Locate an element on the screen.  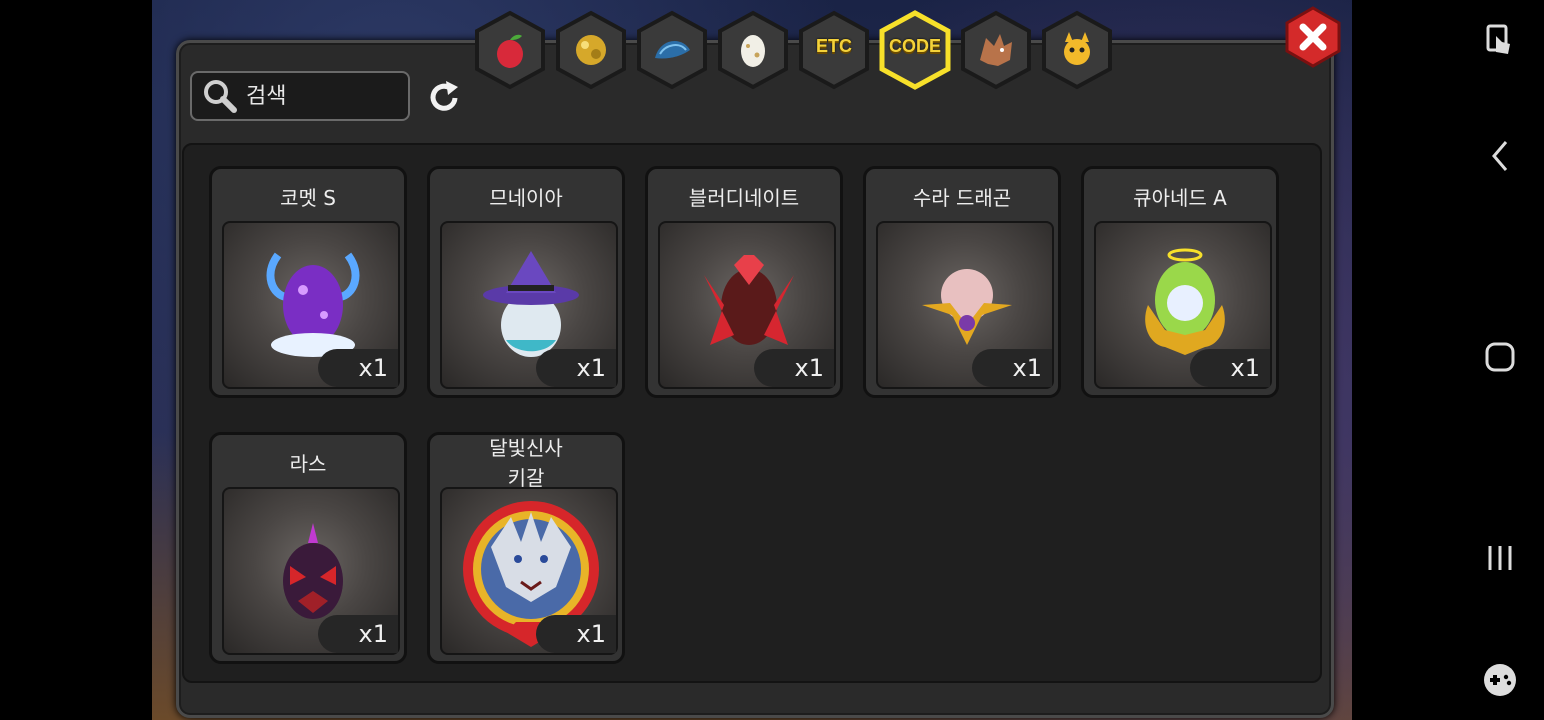
item-card: 라스 x1 is located at coordinates (308, 548).